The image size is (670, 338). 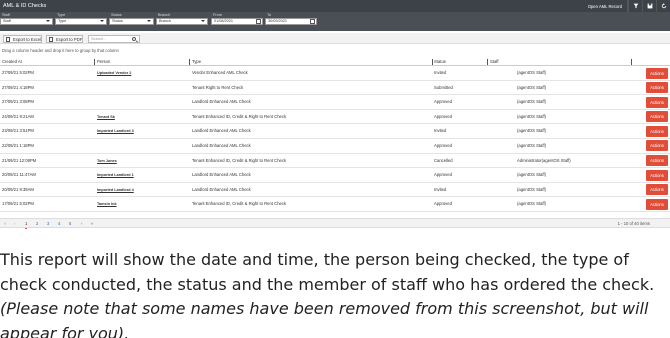 What do you see at coordinates (131, 21) in the screenshot?
I see `status-select: Status` at bounding box center [131, 21].